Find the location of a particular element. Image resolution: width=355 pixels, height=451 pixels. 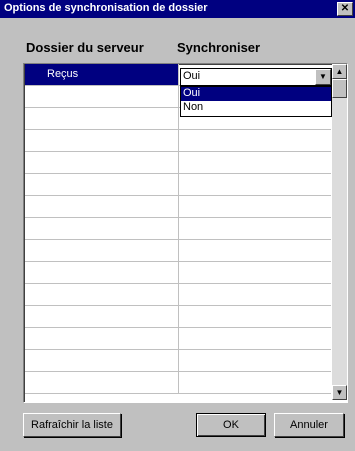

ok-button: OK is located at coordinates (231, 425).